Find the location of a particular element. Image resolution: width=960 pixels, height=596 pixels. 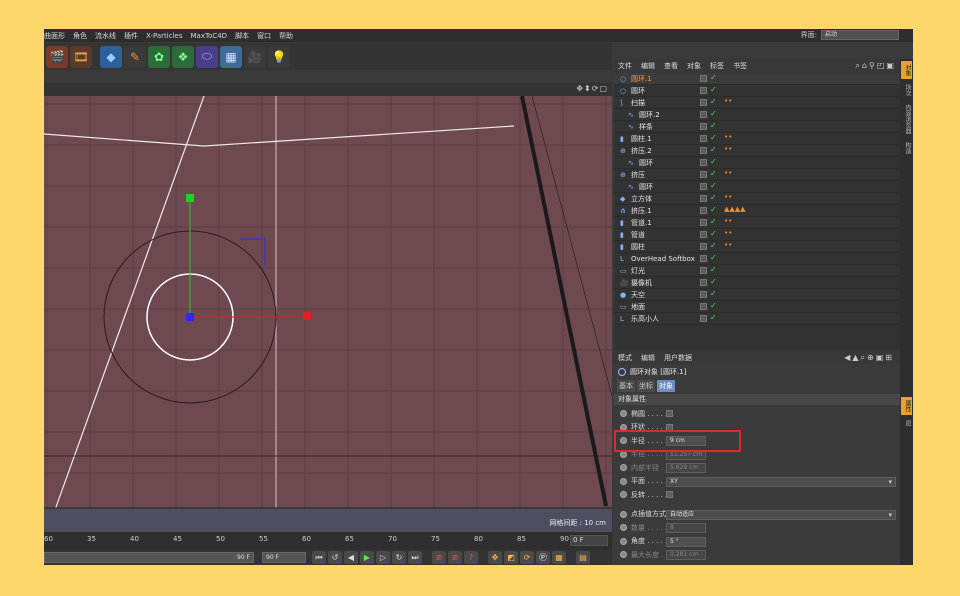

end-frame-field: 90 F is located at coordinates (149, 557).